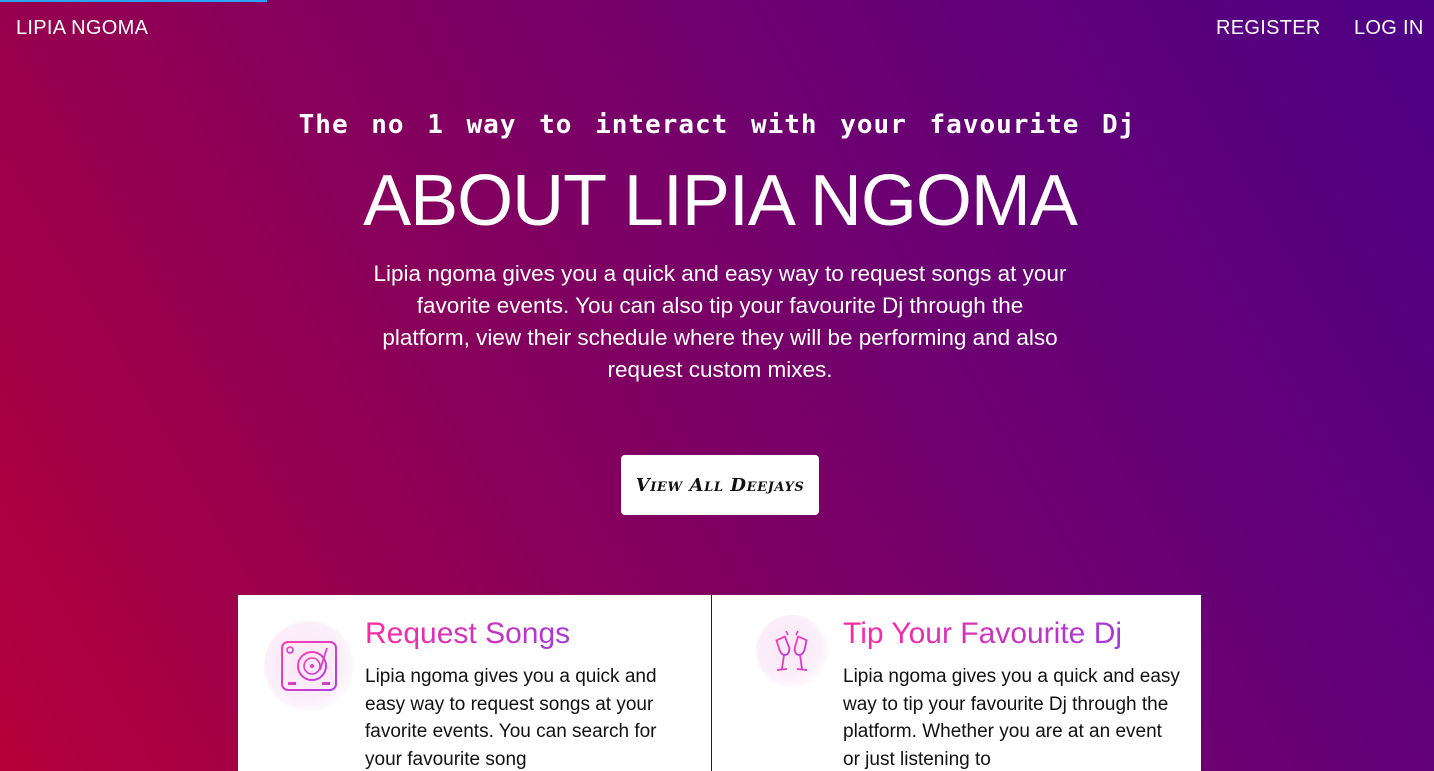  What do you see at coordinates (468, 633) in the screenshot?
I see `feature-title: Request Songs` at bounding box center [468, 633].